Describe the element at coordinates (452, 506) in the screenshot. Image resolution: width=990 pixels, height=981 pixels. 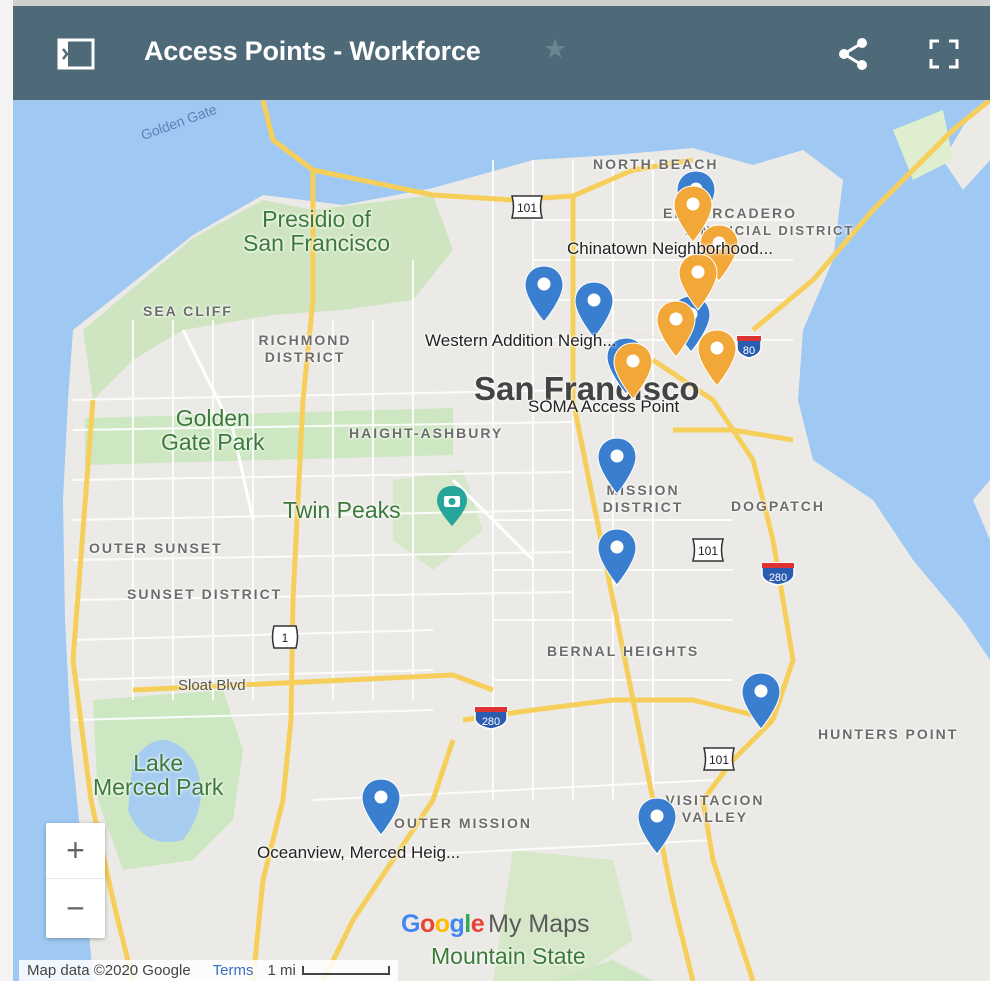
I see `camera-icon` at that location.